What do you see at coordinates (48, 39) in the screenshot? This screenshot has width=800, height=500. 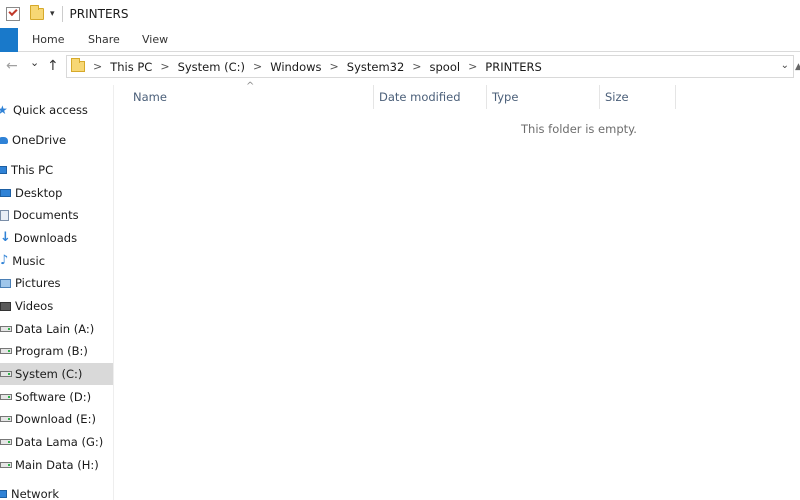 I see `tab-home: Home` at bounding box center [48, 39].